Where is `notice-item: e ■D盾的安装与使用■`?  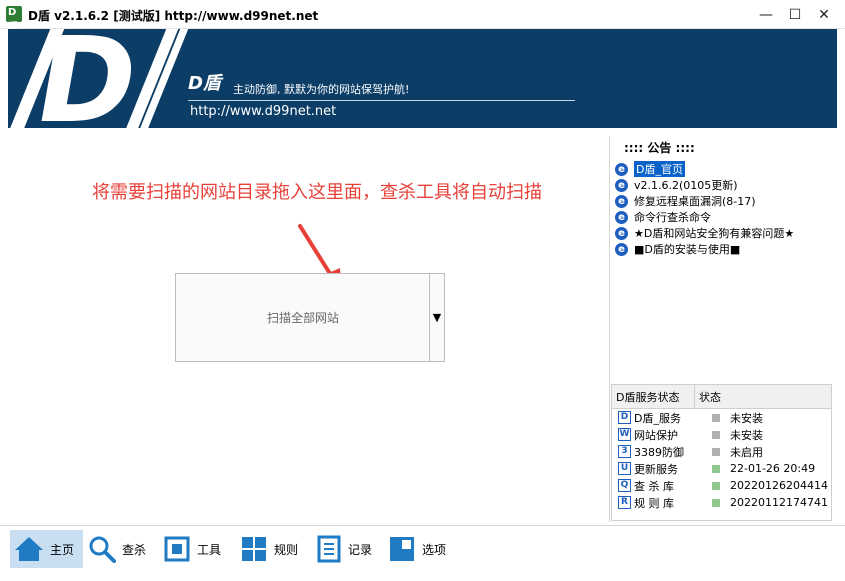
notice-item: e ■D盾的安装与使用■ is located at coordinates (704, 249).